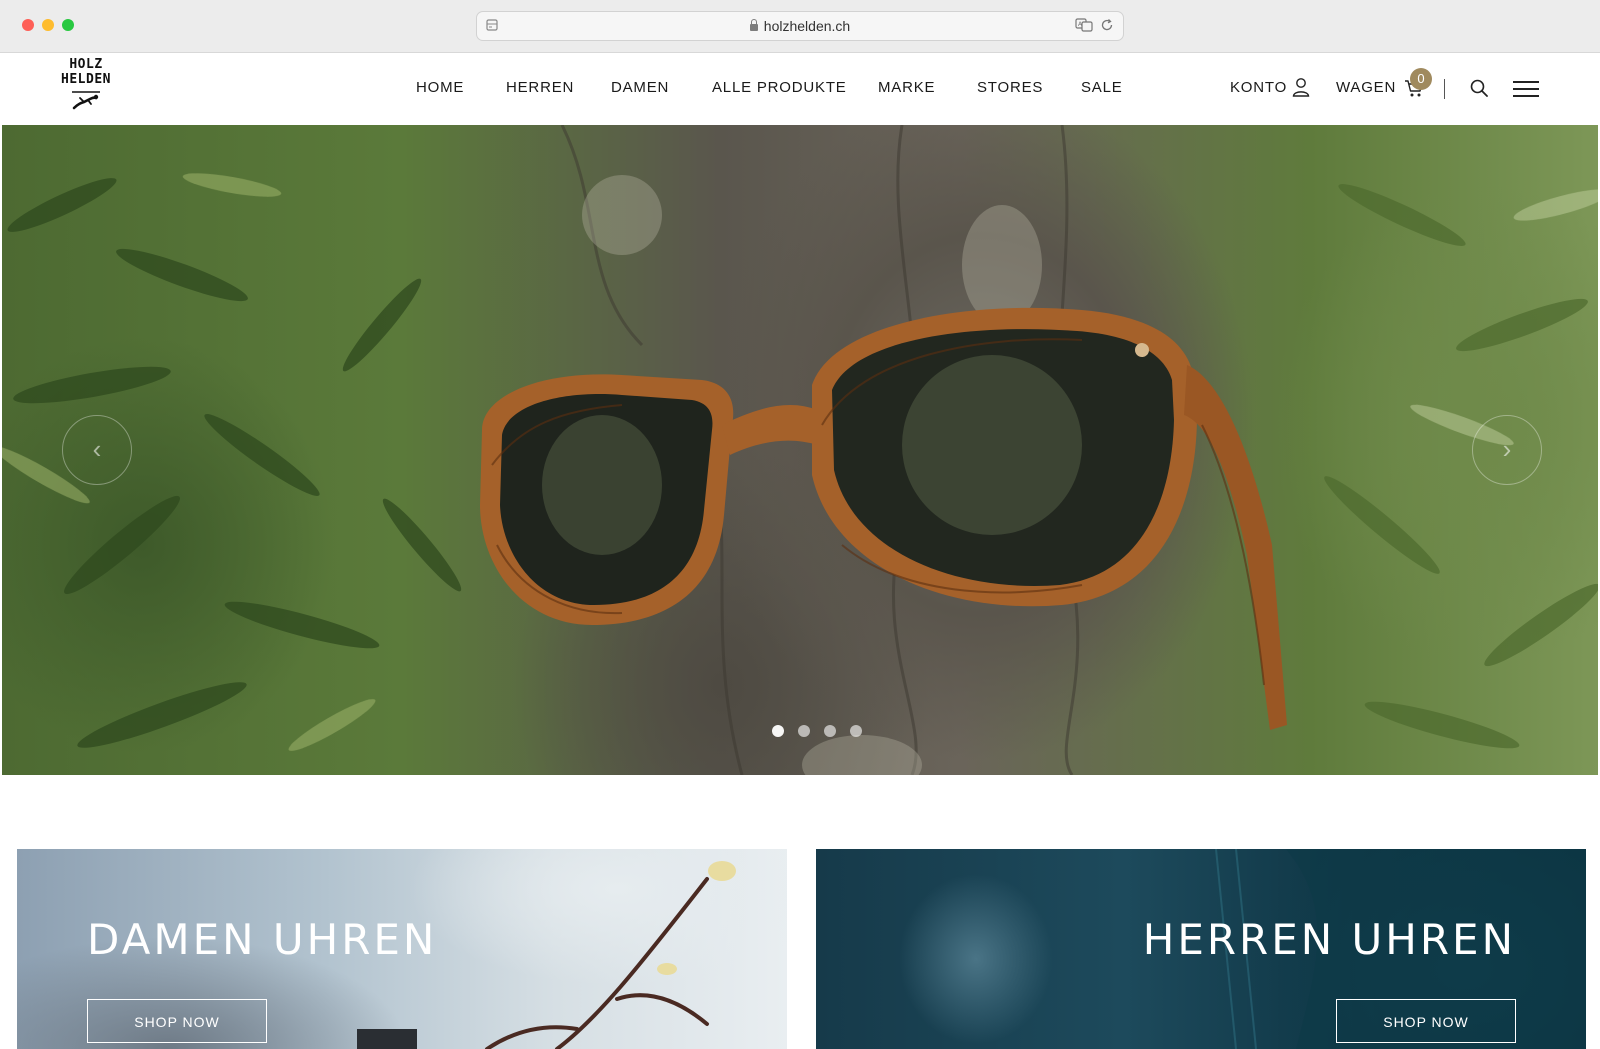  I want to click on damen-shop-now-button: SHOP NOW, so click(177, 1021).